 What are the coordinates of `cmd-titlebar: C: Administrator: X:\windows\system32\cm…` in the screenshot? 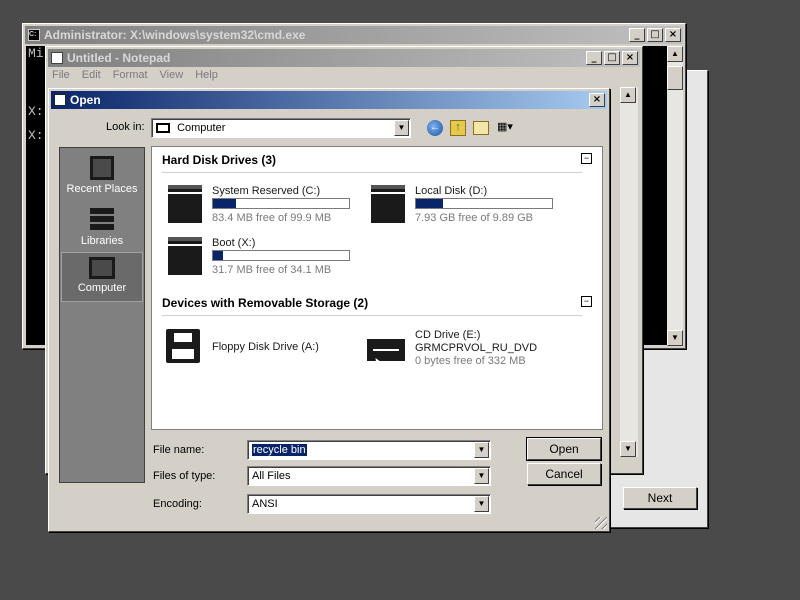 It's located at (354, 35).